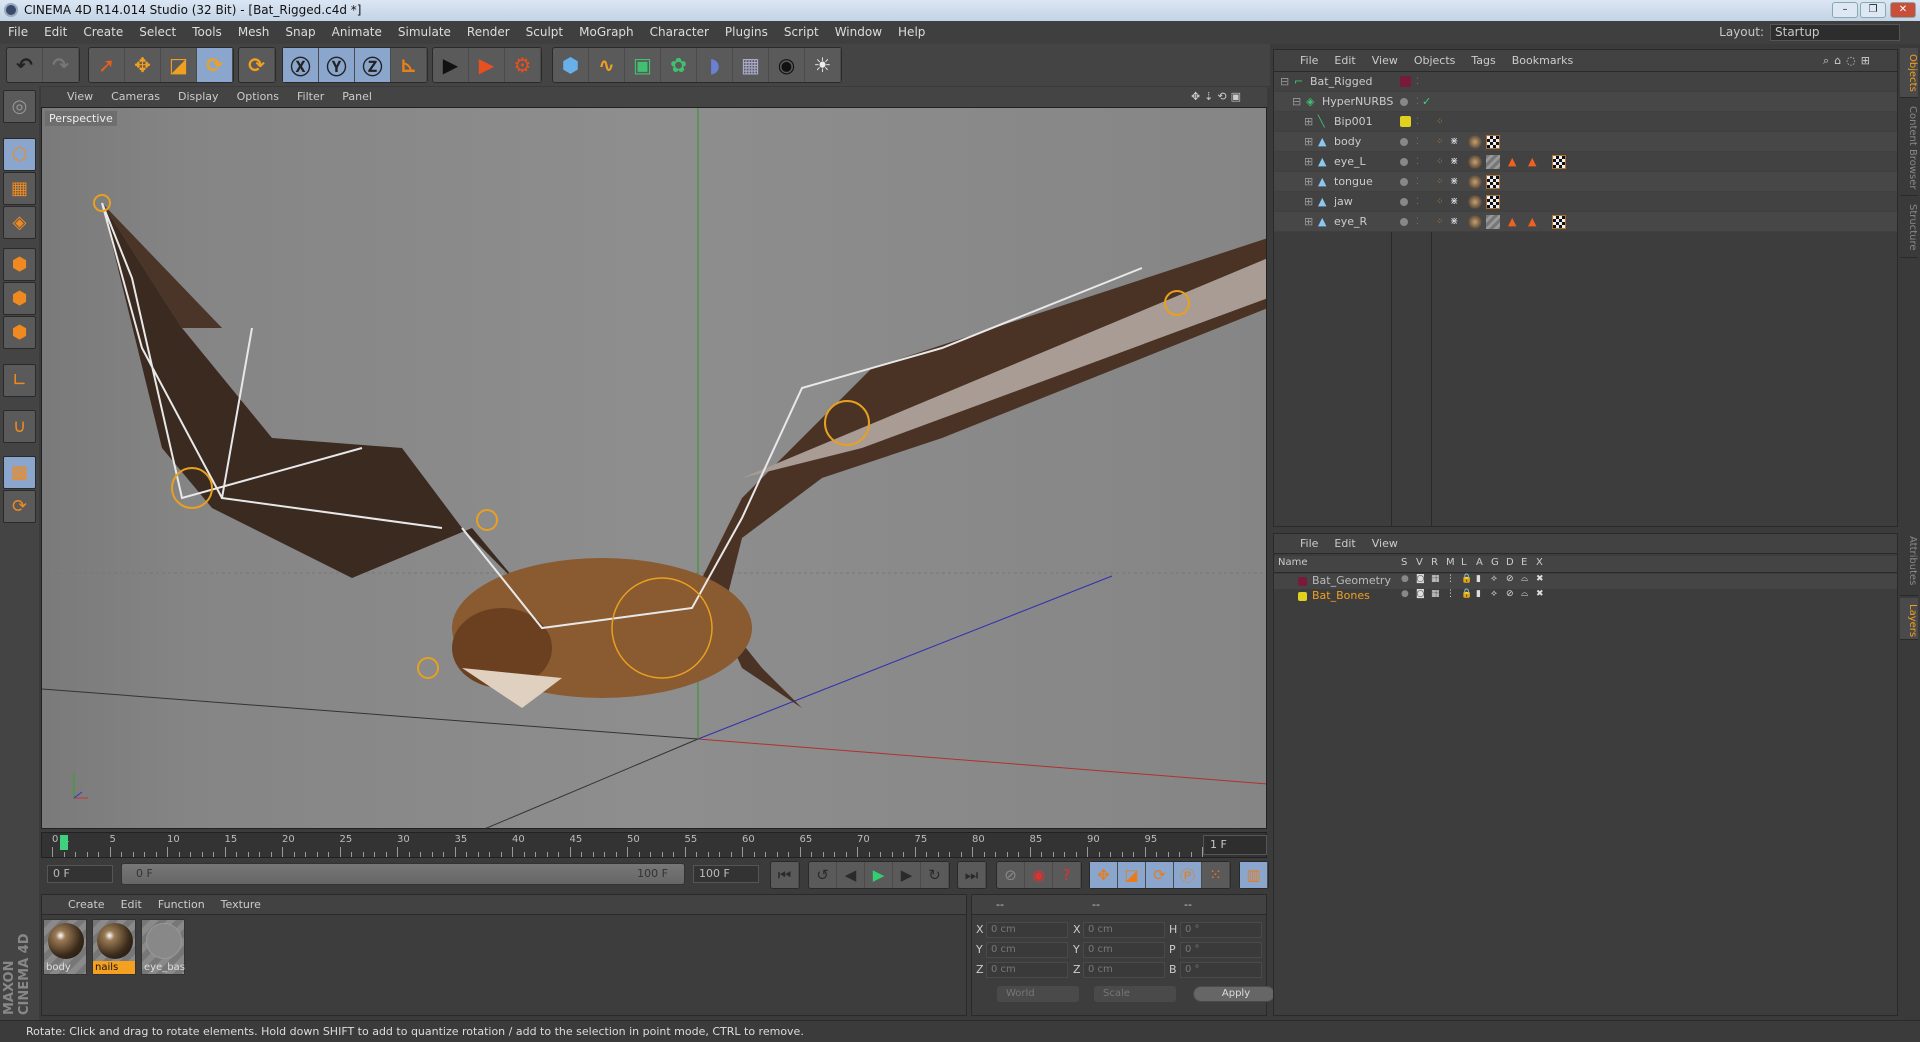 The height and width of the screenshot is (1042, 1920). I want to click on menu-mograph: MoGraph, so click(606, 32).